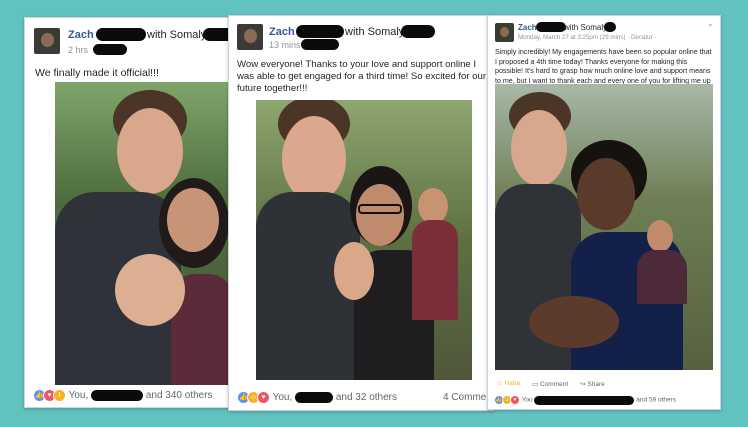 This screenshot has height=427, width=748. I want to click on chevron-down-icon: ⌄, so click(710, 23).